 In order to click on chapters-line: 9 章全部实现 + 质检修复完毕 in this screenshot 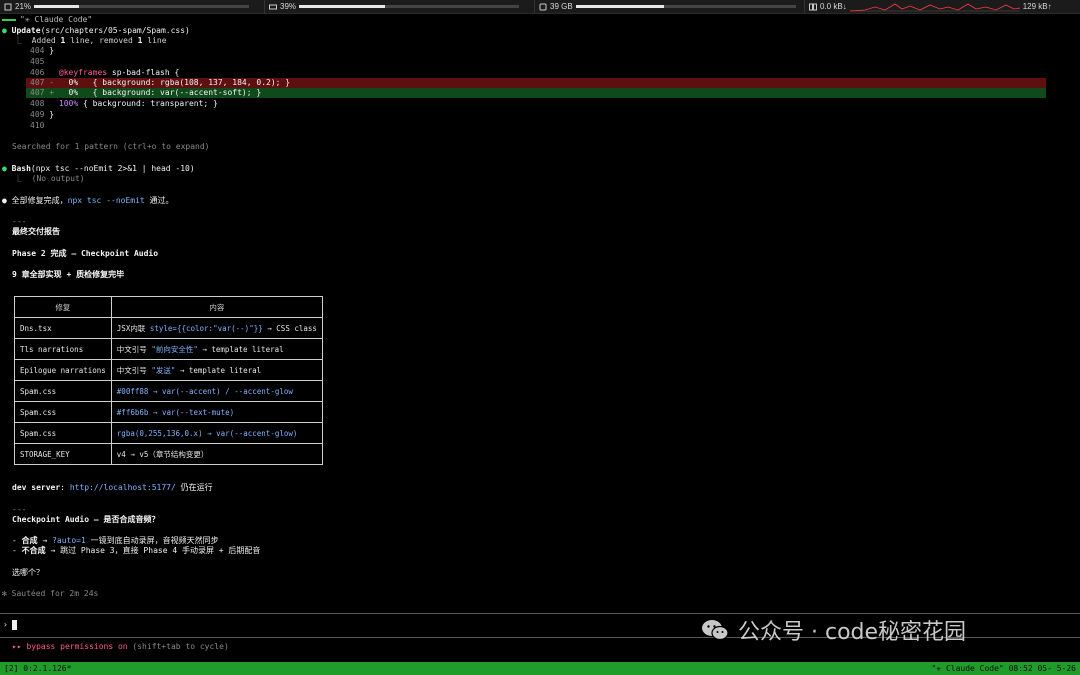, I will do `click(68, 274)`.